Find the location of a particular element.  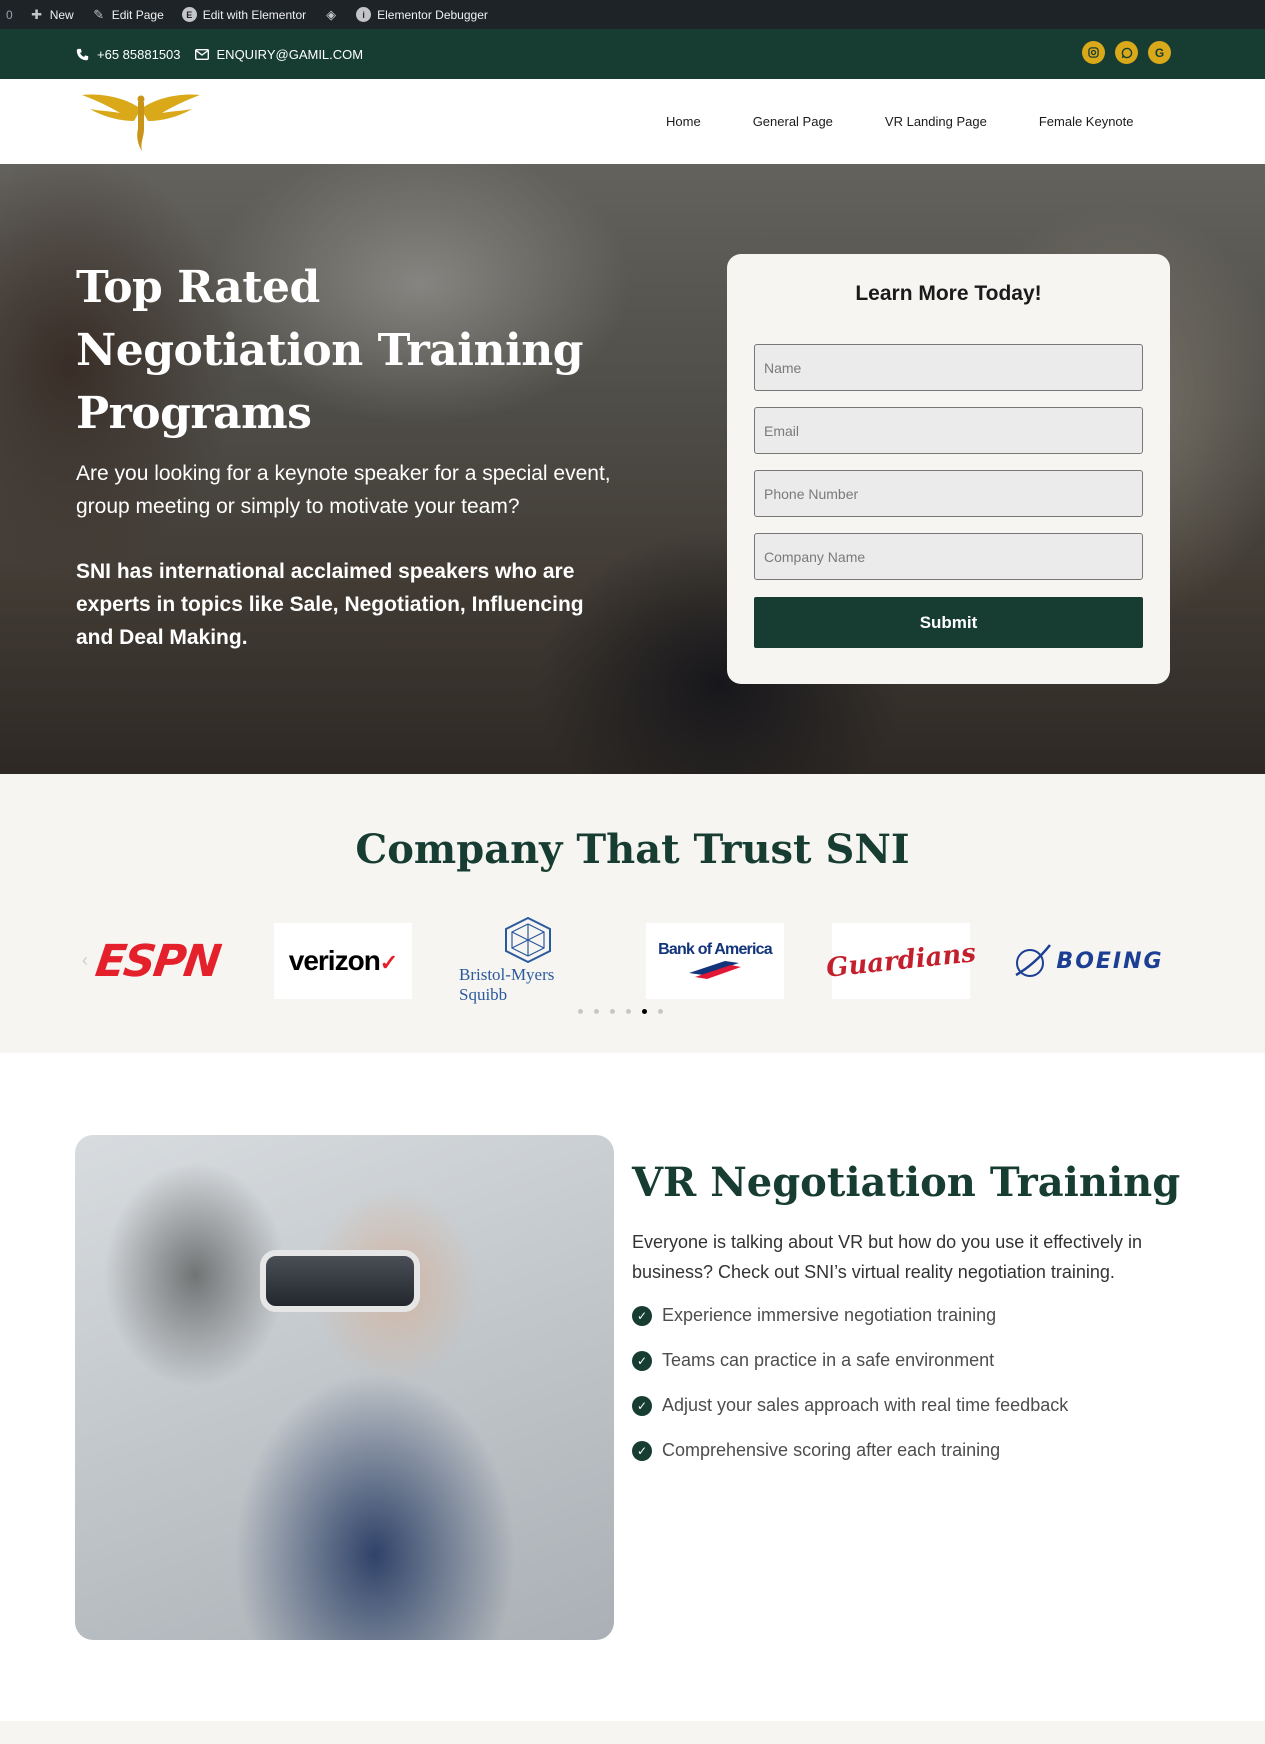

logo-boeing-text: BOEING is located at coordinates (1110, 961).